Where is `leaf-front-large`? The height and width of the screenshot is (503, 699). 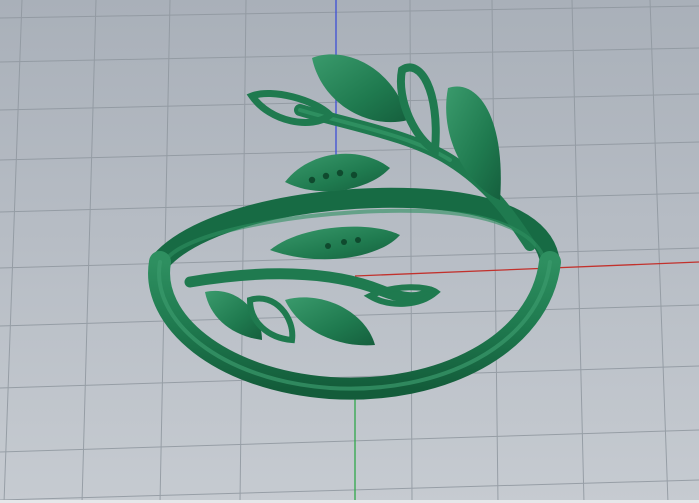 leaf-front-large is located at coordinates (330, 321).